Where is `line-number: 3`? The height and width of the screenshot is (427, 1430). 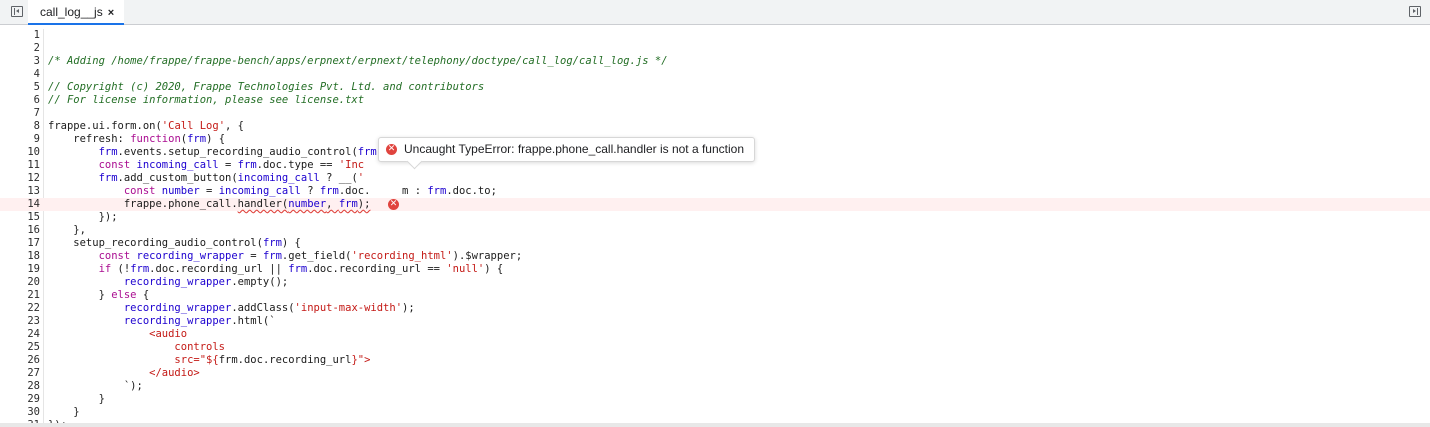
line-number: 3 is located at coordinates (20, 61).